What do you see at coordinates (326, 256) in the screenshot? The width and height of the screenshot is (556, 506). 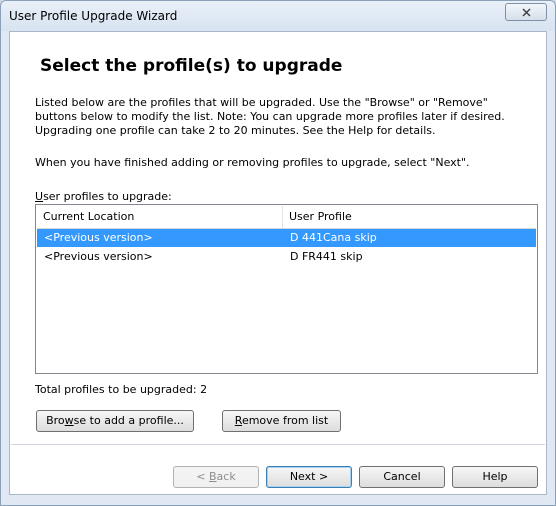 I see `row-profile: D FR441 skip` at bounding box center [326, 256].